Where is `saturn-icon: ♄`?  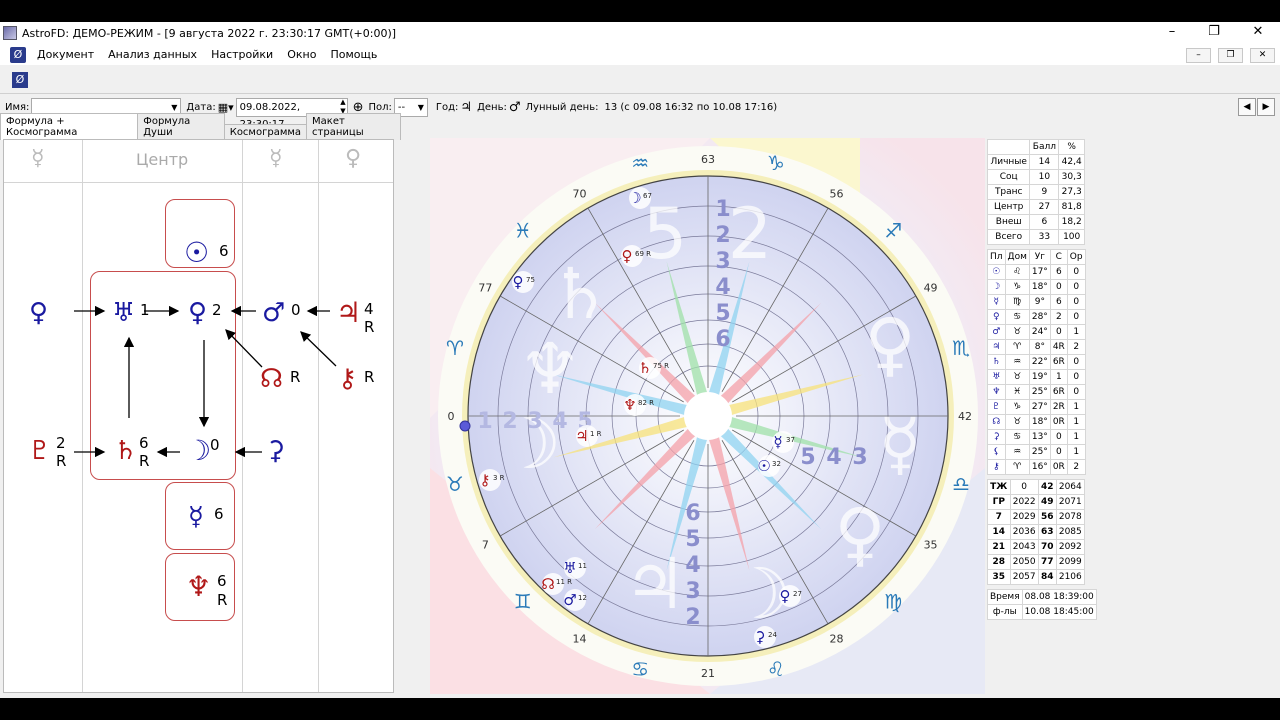
saturn-icon: ♄ is located at coordinates (126, 451).